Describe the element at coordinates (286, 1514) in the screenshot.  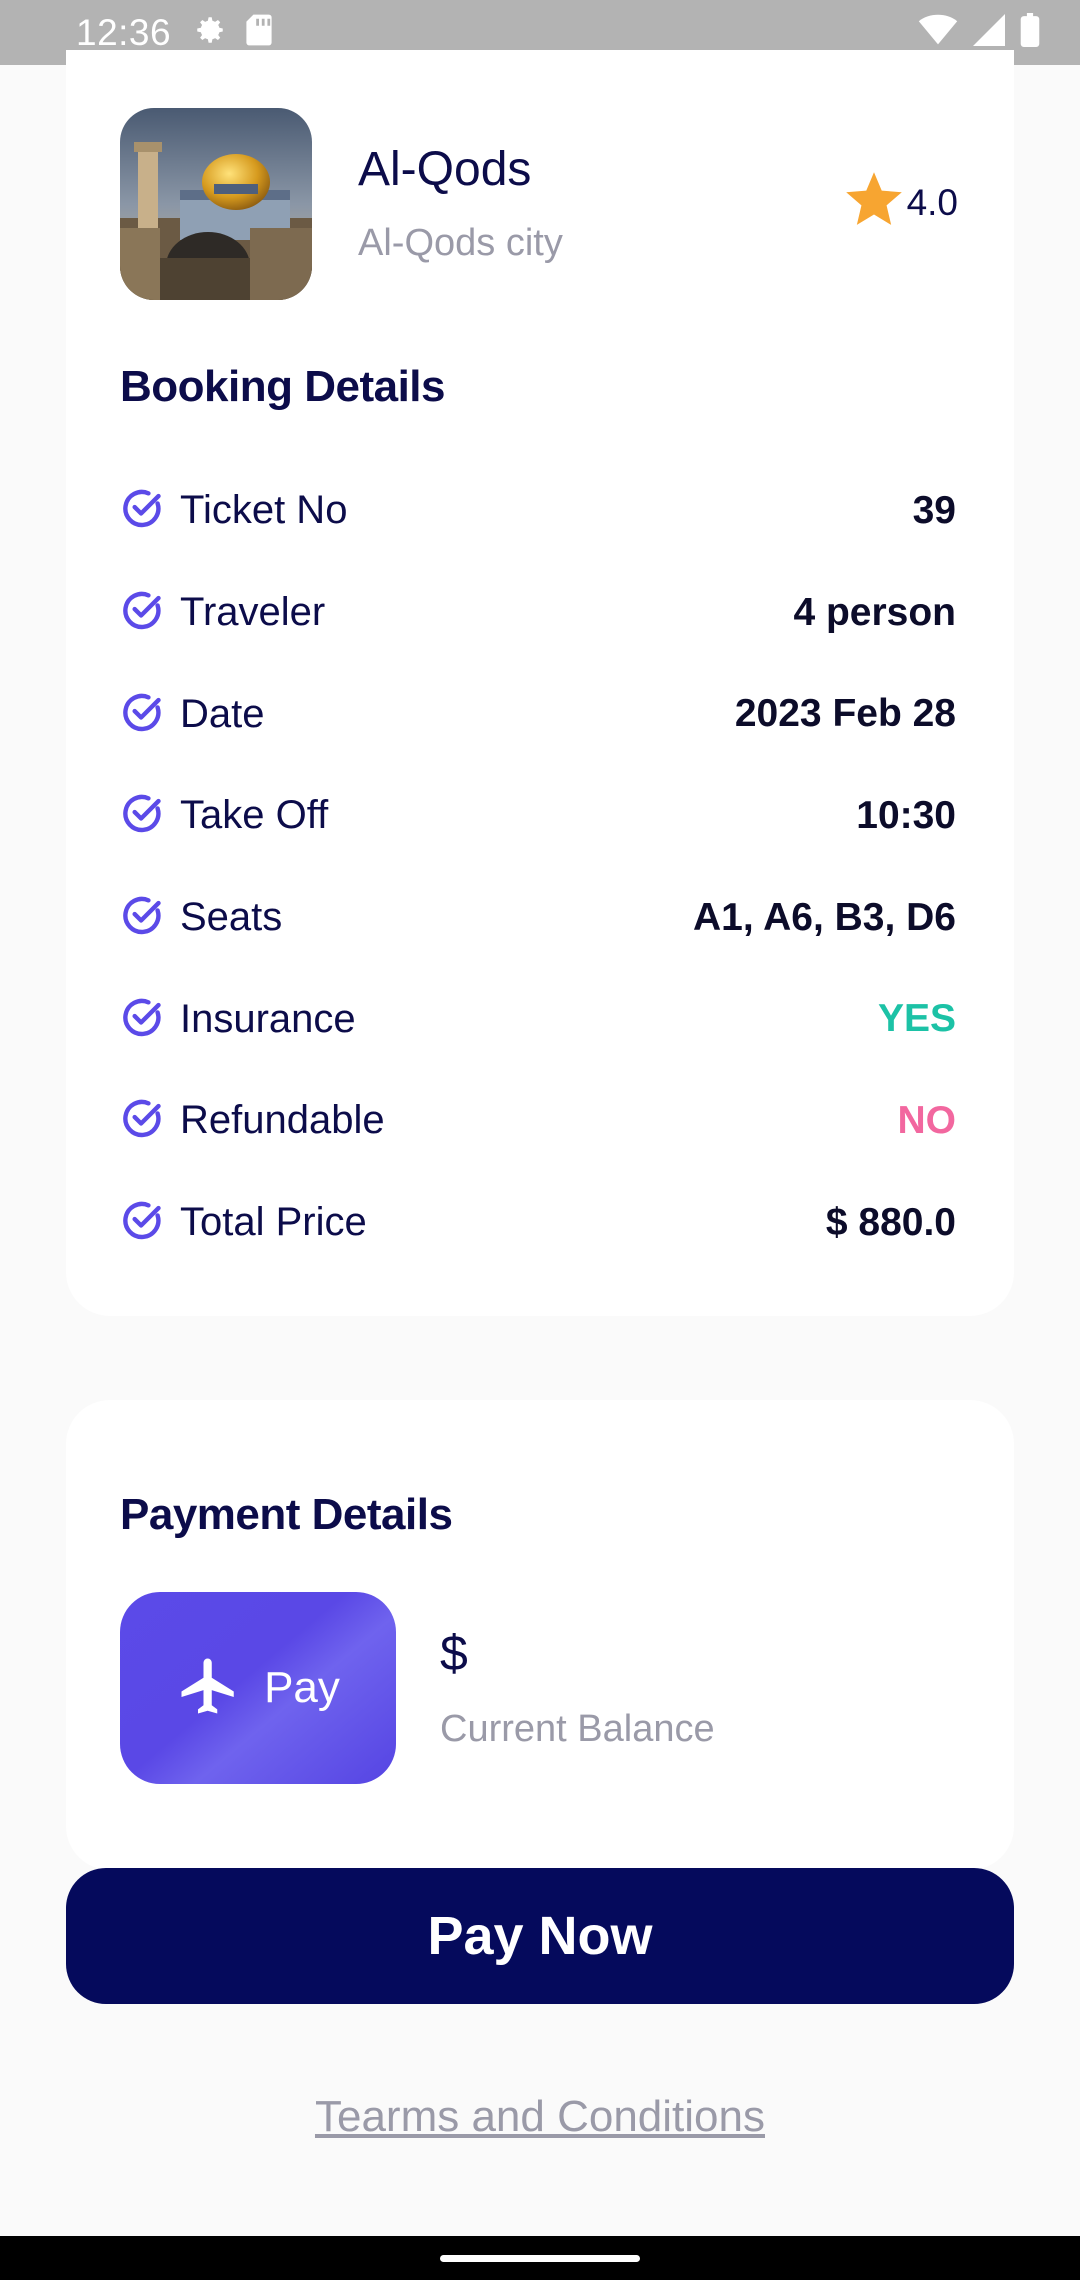
I see `payment-details-title: Payment Details` at that location.